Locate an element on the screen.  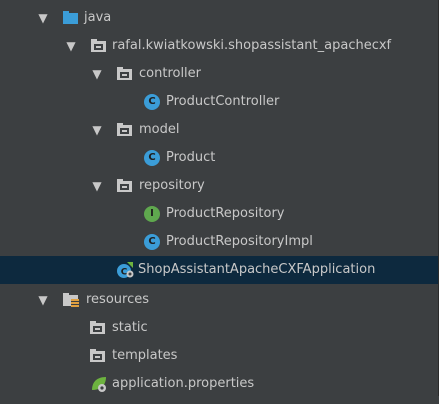
tree-node-label: application.properties is located at coordinates (183, 383).